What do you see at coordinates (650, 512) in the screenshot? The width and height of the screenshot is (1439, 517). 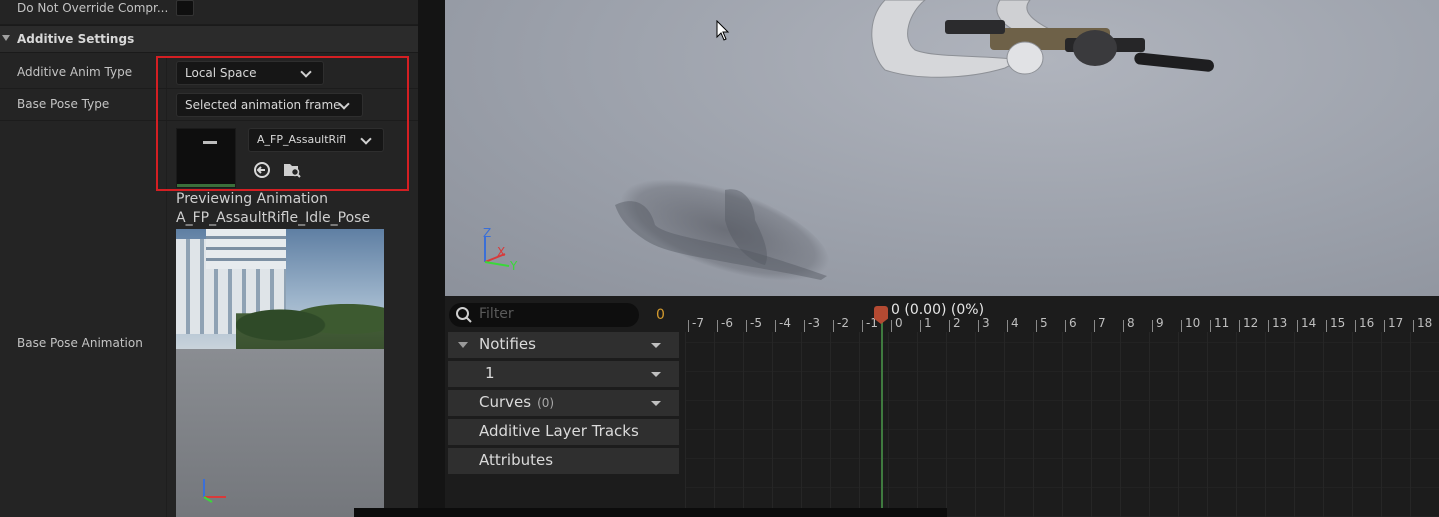 I see `bottom-bar` at bounding box center [650, 512].